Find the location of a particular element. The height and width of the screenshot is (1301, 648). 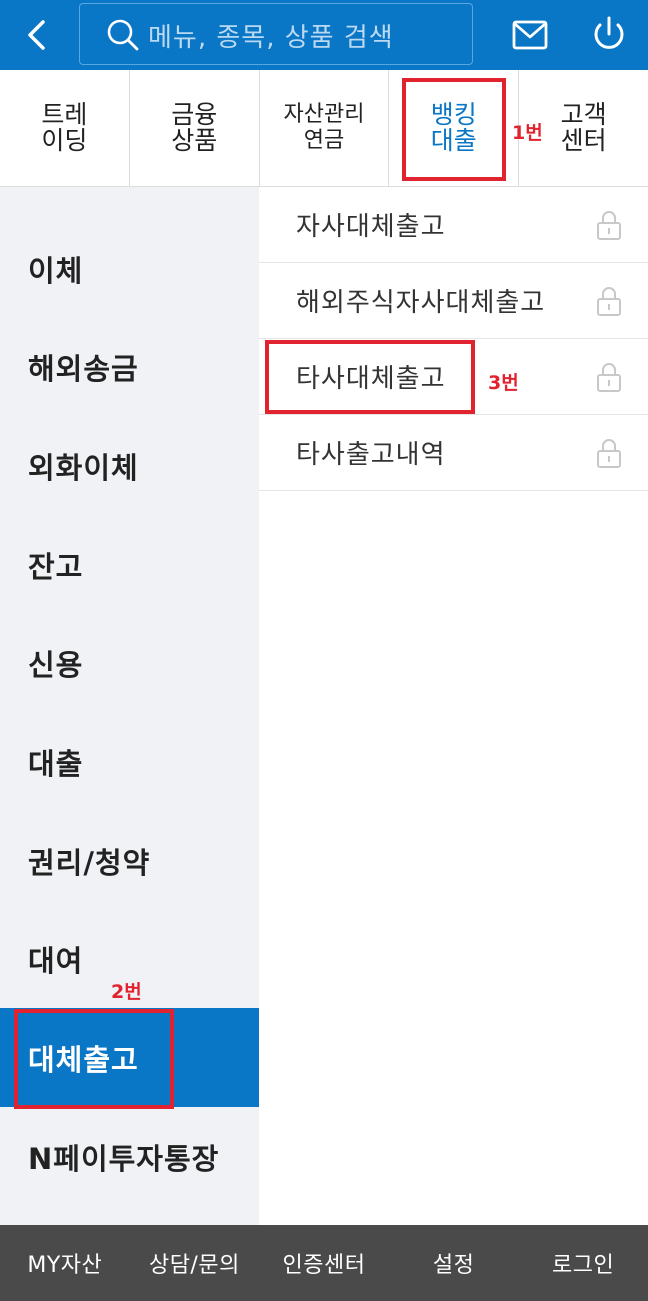

tab-asset-pension: 자산관리 연금 is located at coordinates (325, 128).